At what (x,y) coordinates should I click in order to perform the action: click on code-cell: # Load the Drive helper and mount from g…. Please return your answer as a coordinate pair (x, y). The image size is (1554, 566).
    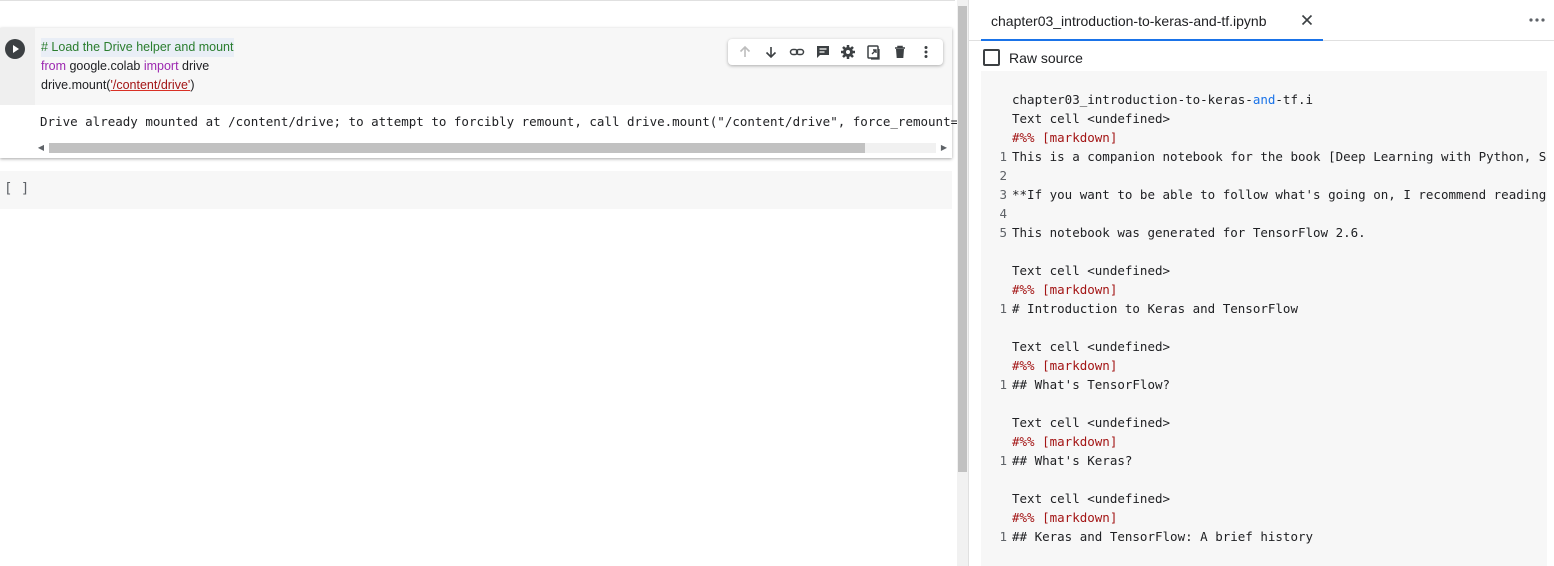
    Looking at the image, I should click on (501, 93).